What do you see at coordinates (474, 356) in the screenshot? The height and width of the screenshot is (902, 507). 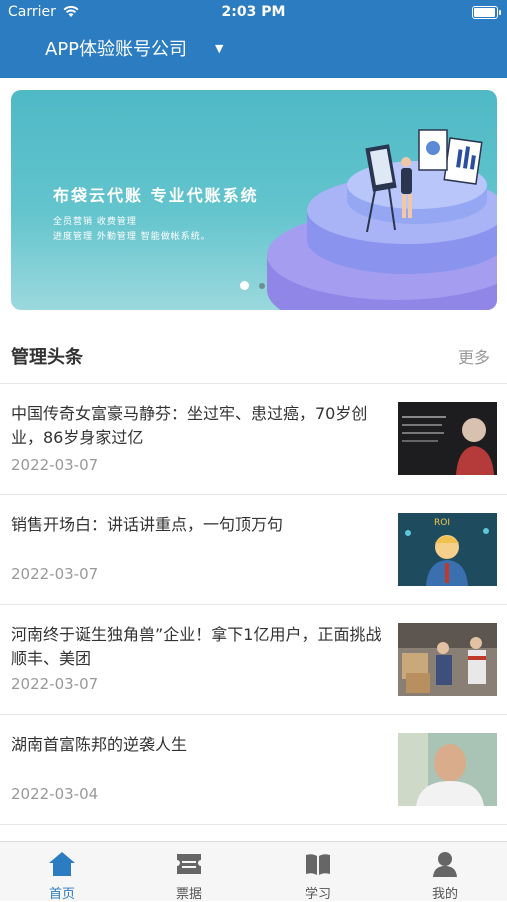 I see `more-link: 更多` at bounding box center [474, 356].